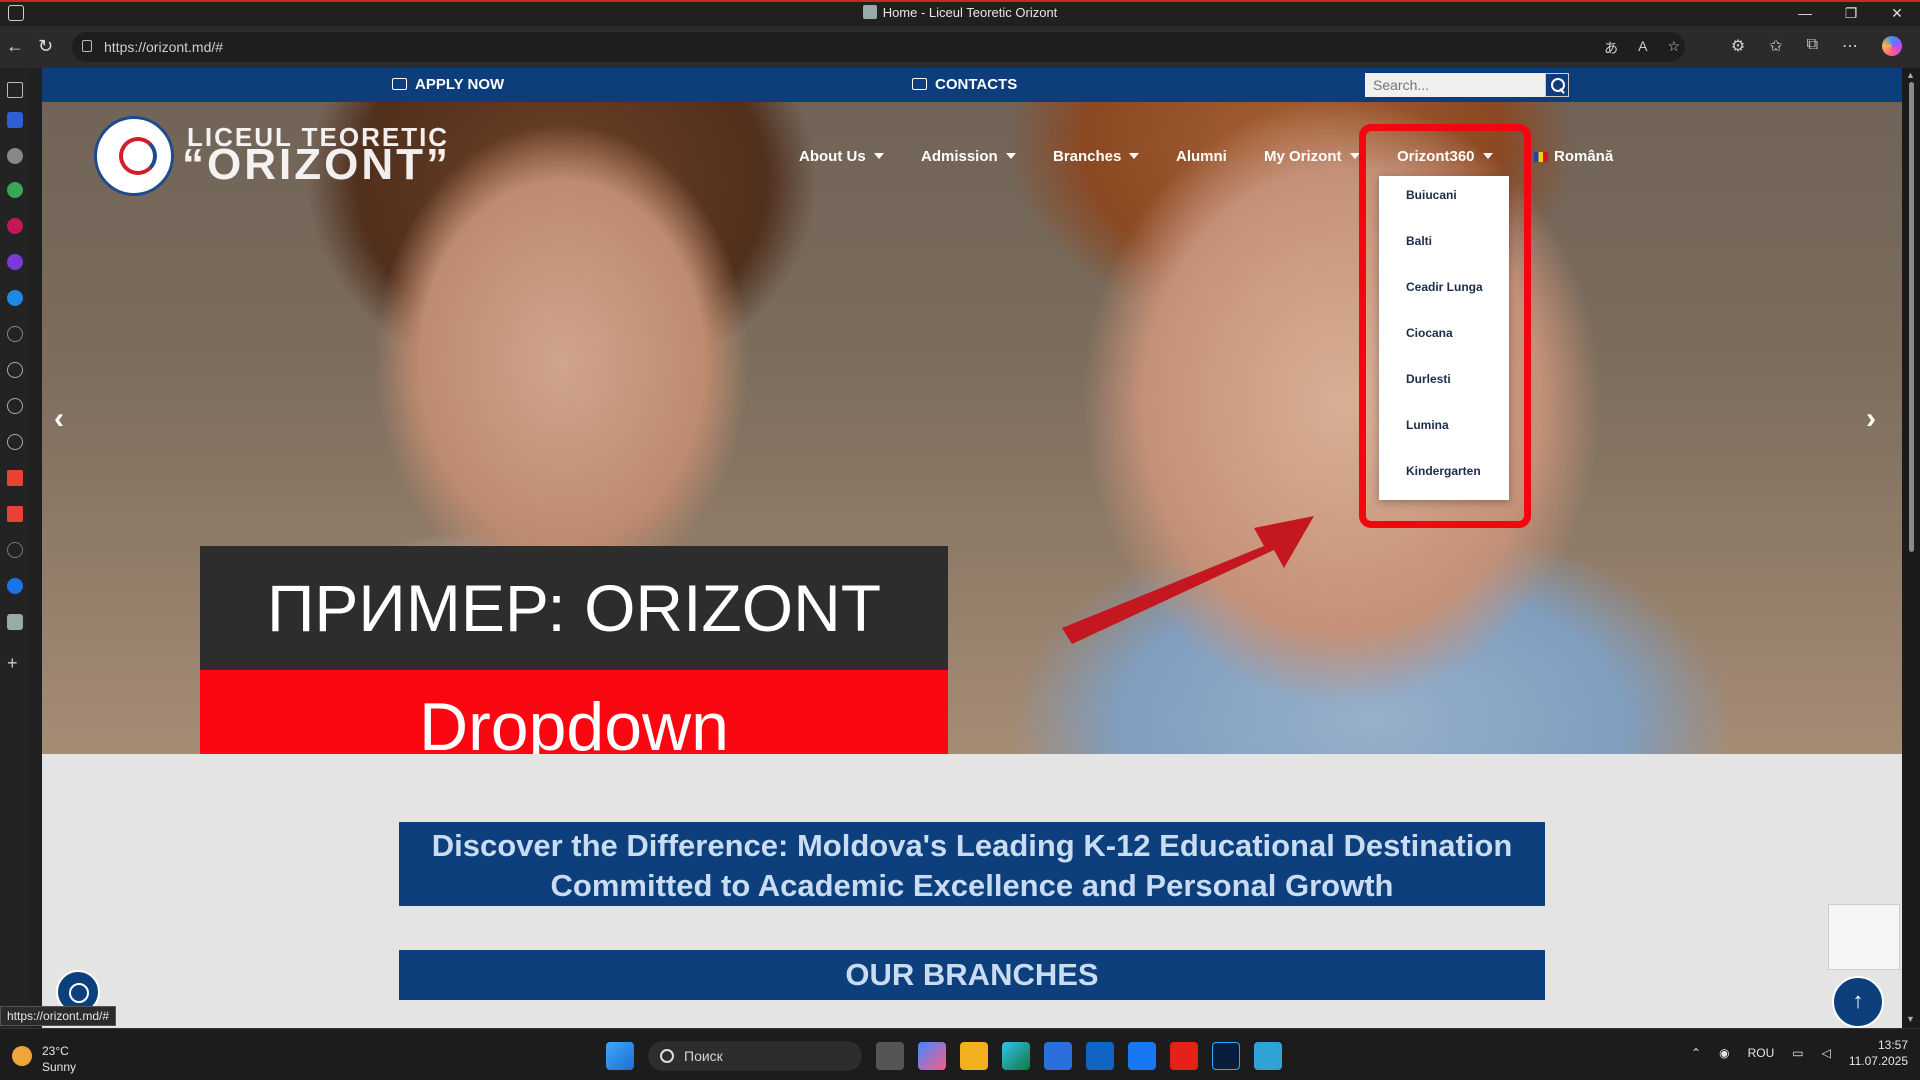  What do you see at coordinates (1455, 85) in the screenshot?
I see `site-search-input` at bounding box center [1455, 85].